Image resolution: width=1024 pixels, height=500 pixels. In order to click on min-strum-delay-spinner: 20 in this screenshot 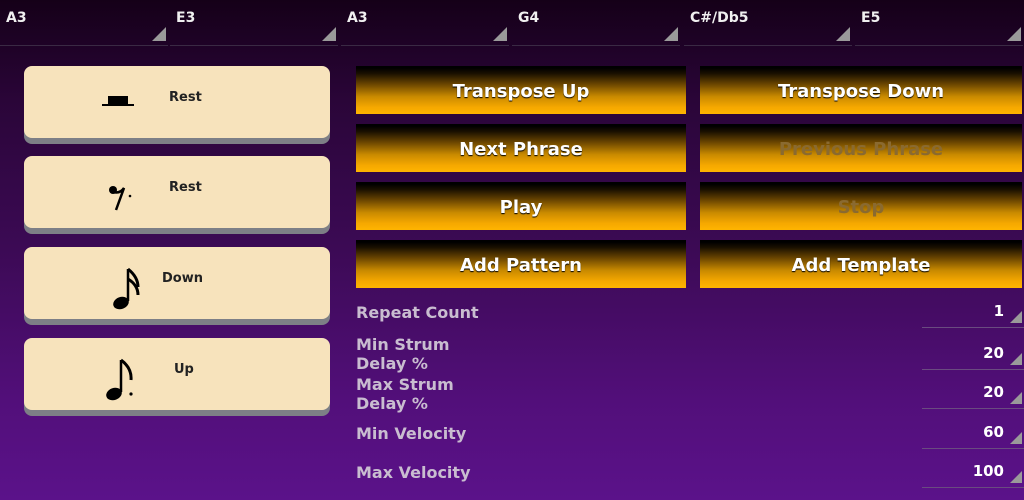, I will do `click(973, 352)`.